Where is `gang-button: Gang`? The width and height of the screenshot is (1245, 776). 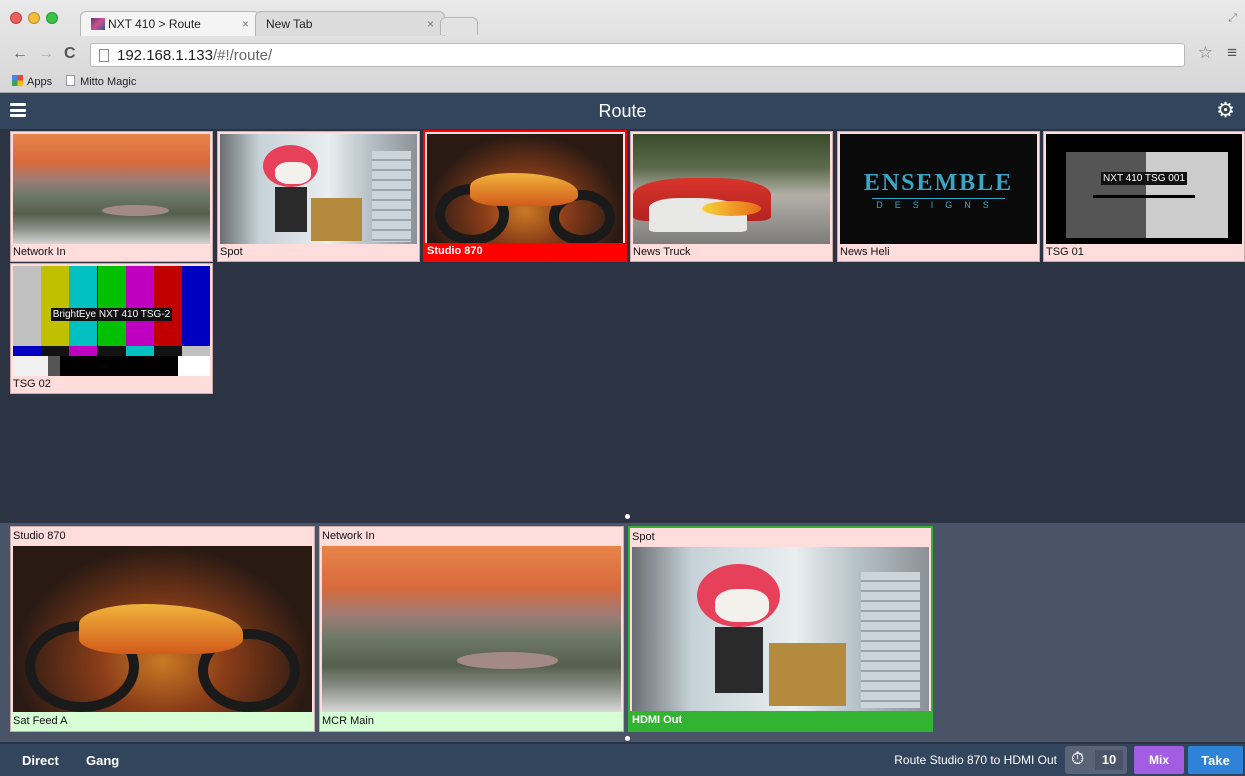
gang-button: Gang is located at coordinates (102, 760).